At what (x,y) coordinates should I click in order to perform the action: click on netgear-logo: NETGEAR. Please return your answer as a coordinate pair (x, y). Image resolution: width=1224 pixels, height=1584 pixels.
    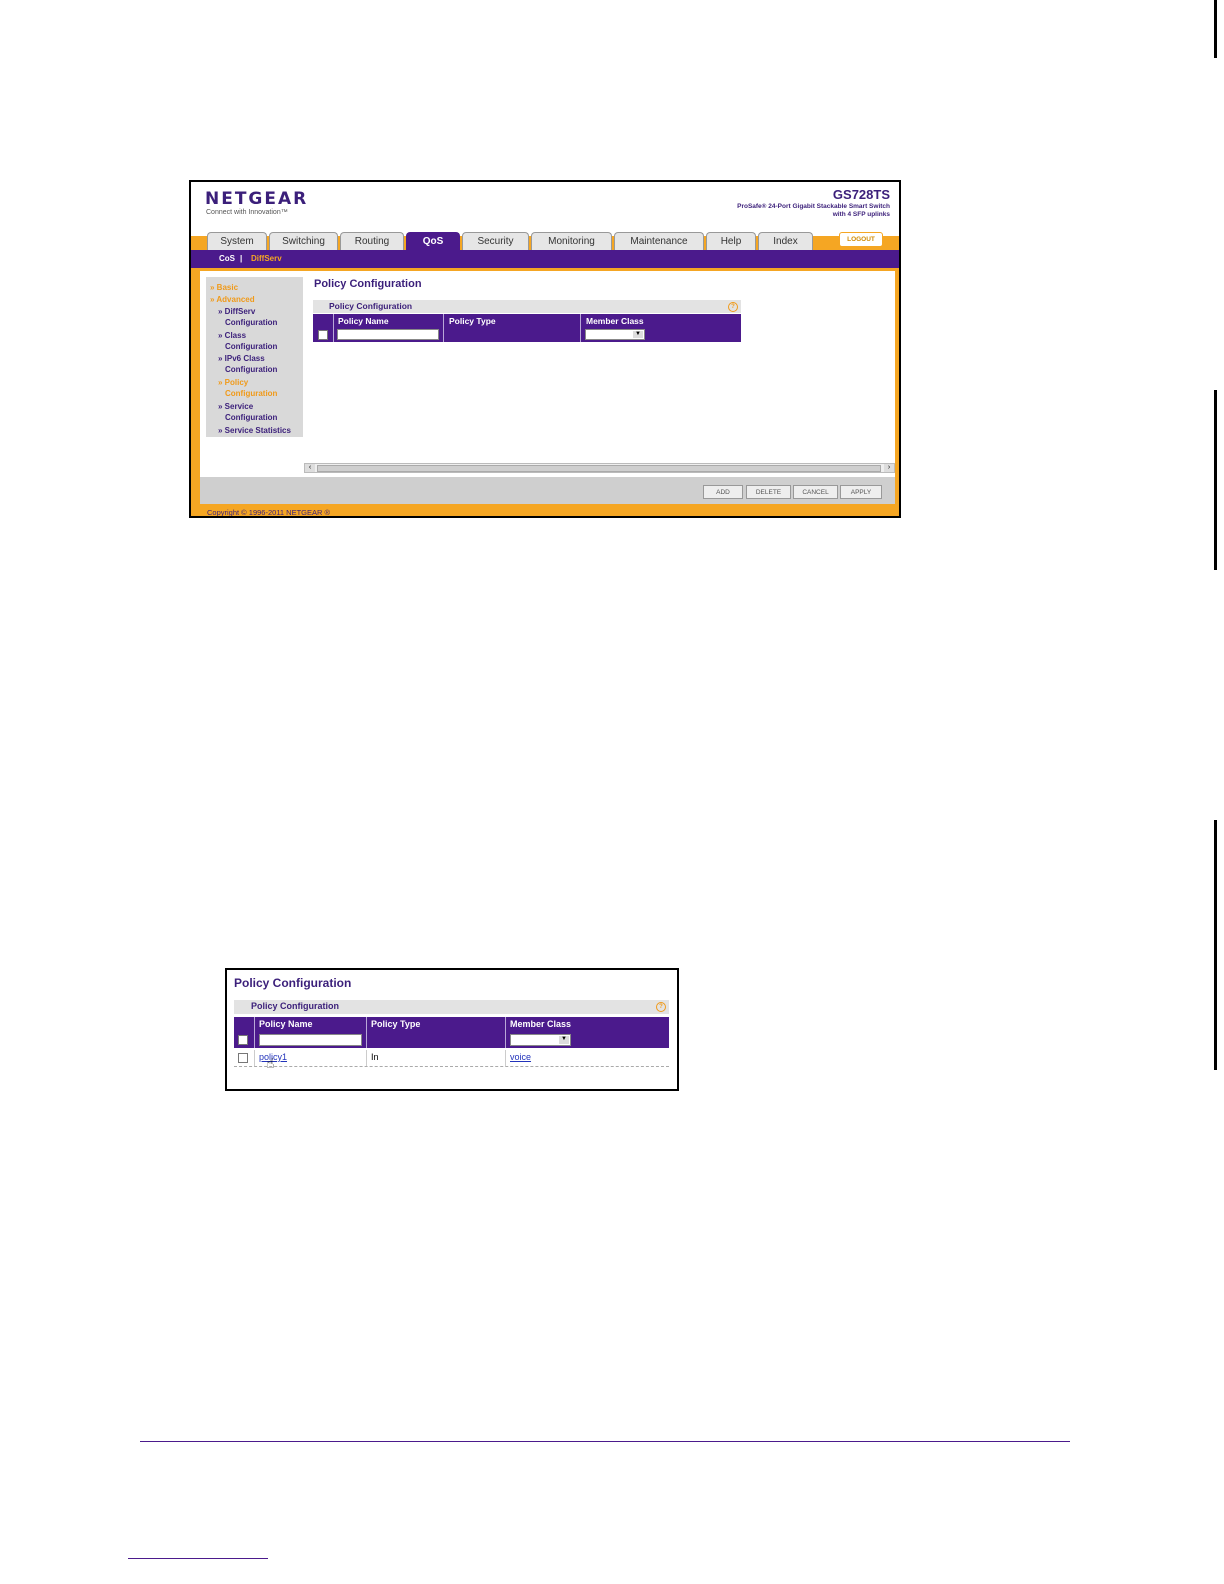
    Looking at the image, I should click on (257, 199).